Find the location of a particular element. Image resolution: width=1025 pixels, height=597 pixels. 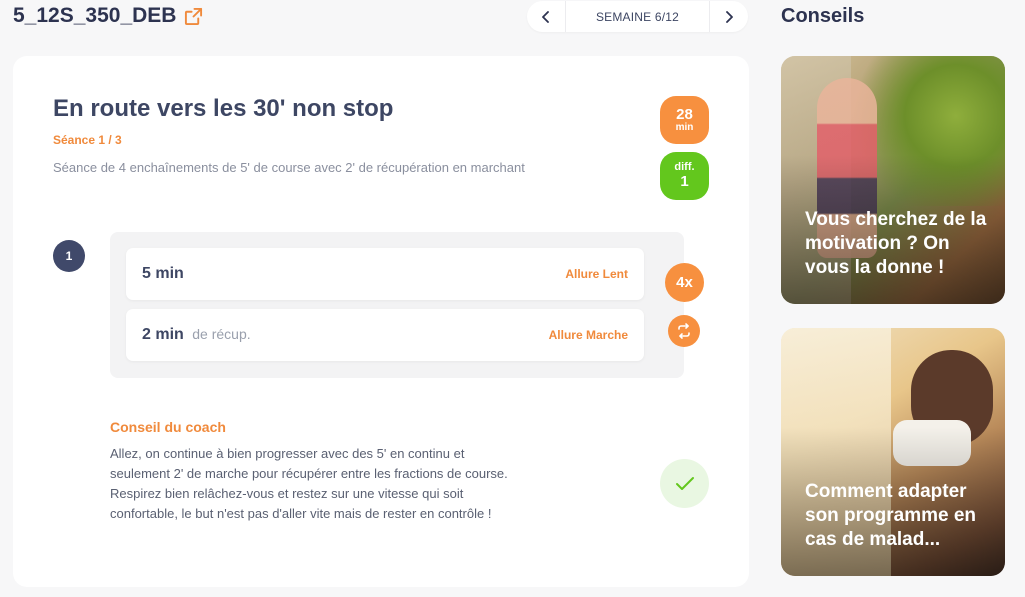

previous-week-button is located at coordinates (546, 16).